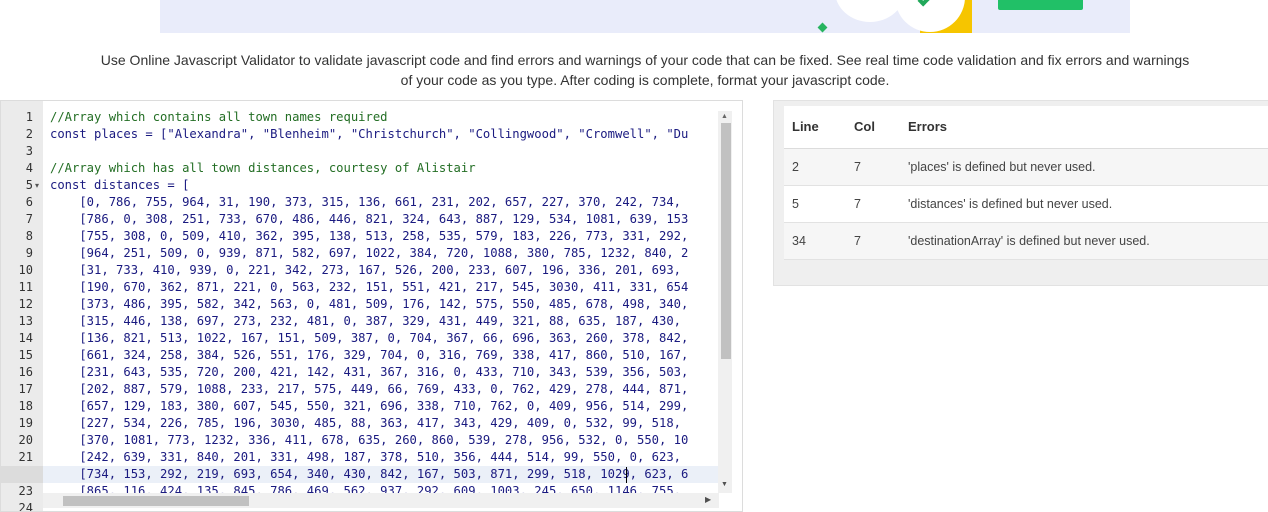 The width and height of the screenshot is (1268, 512). Describe the element at coordinates (25, 338) in the screenshot. I see `line-number: 14` at that location.